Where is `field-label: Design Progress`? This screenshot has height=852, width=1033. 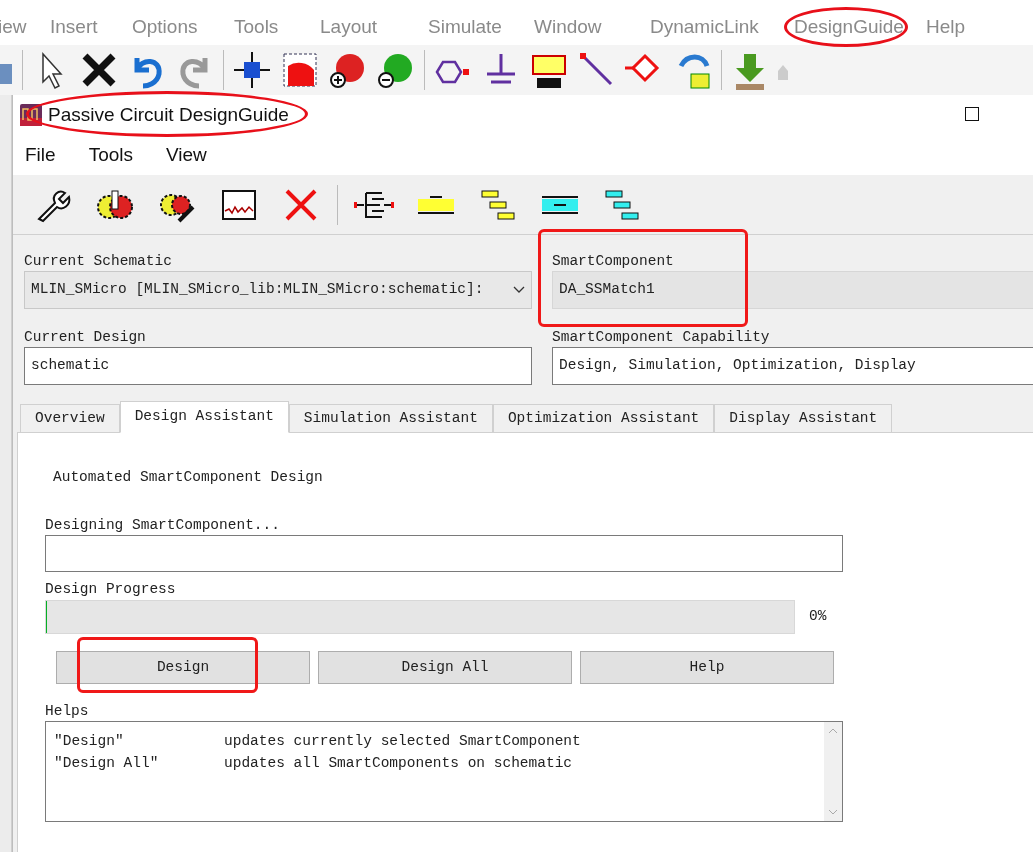
field-label: Design Progress is located at coordinates (111, 589).